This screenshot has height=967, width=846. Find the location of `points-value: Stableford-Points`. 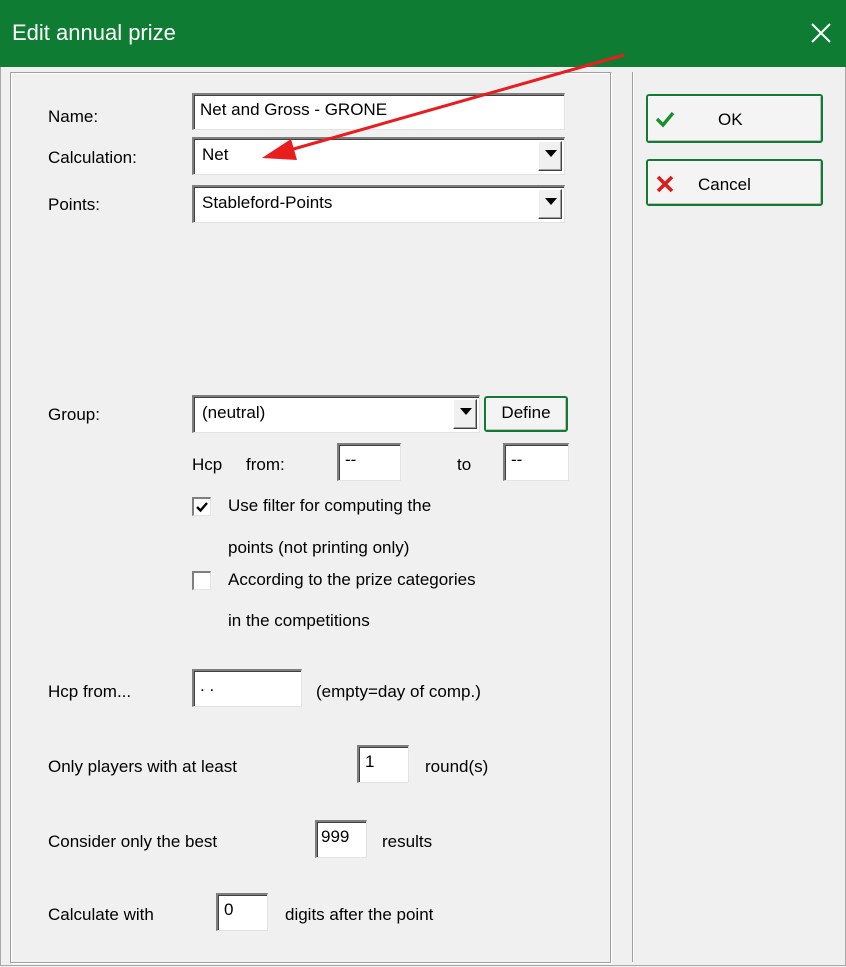

points-value: Stableford-Points is located at coordinates (378, 204).